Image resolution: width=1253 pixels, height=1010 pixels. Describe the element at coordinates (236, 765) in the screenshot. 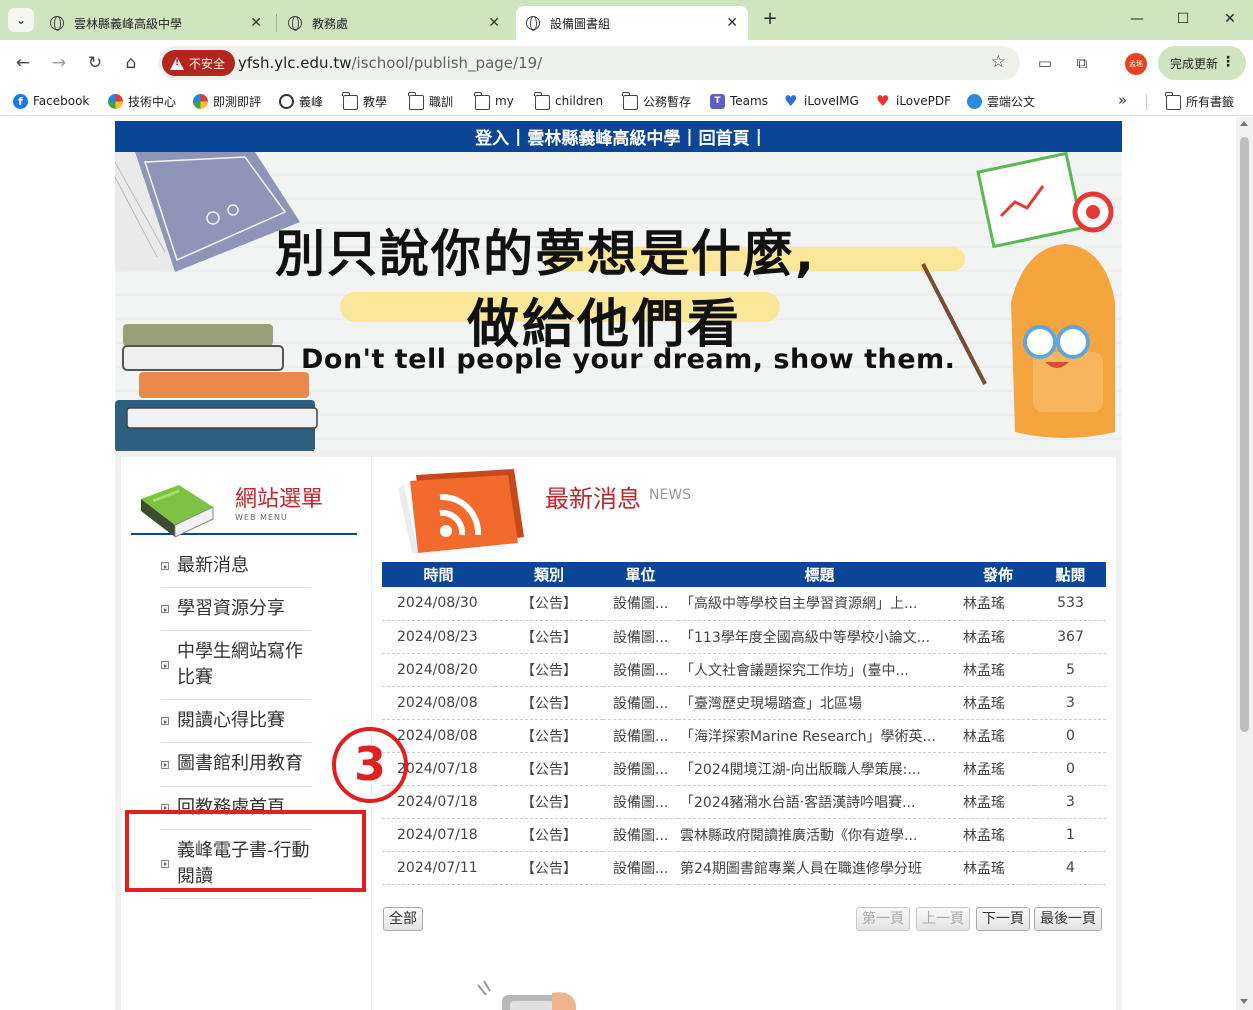

I see `menu-item-library-education: 圖書館利用教育` at that location.